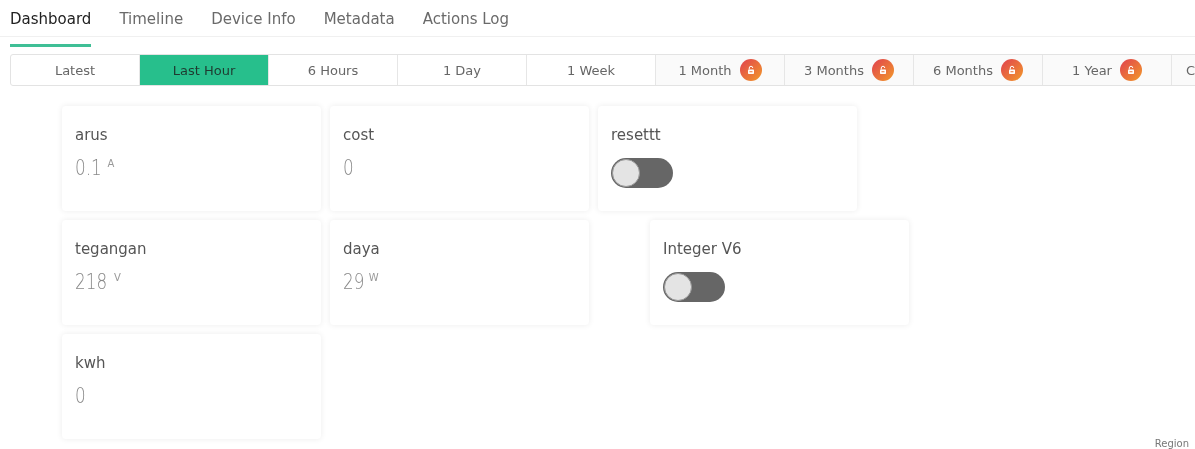  Describe the element at coordinates (253, 23) in the screenshot. I see `tab: Device Info` at that location.